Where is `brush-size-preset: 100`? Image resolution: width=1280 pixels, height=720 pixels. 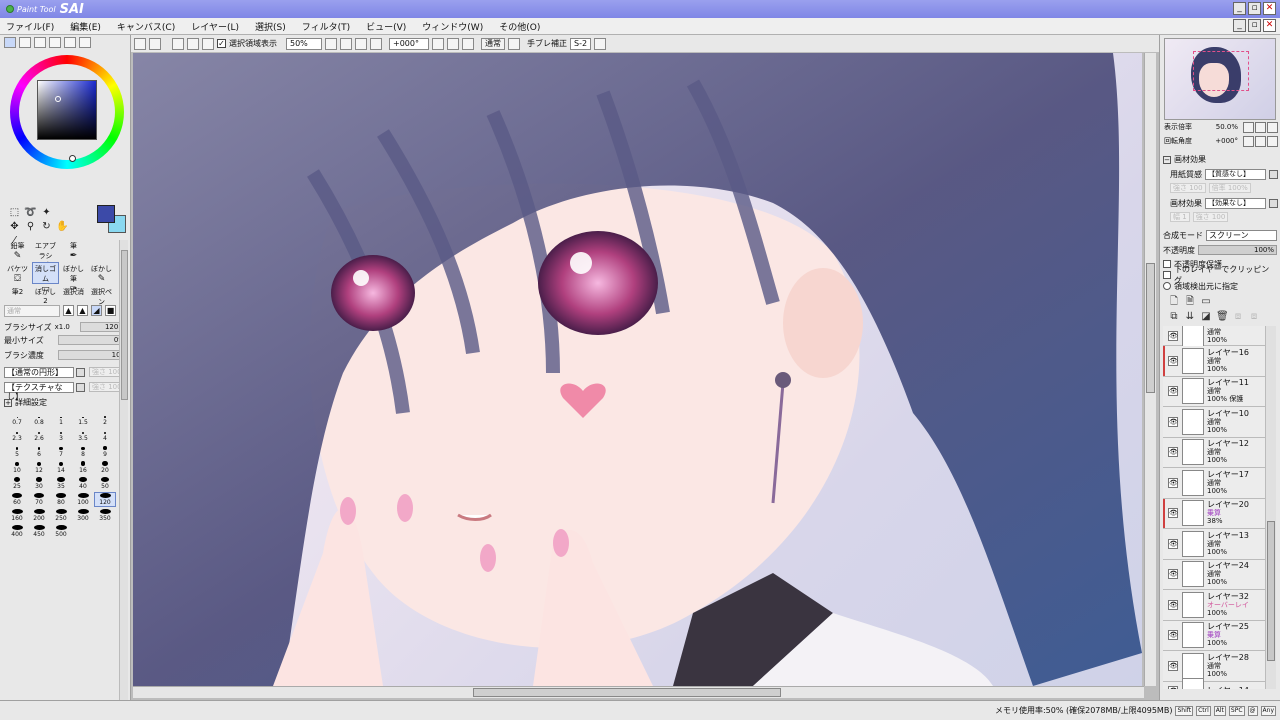
brush-size-preset: 100 is located at coordinates (83, 499).